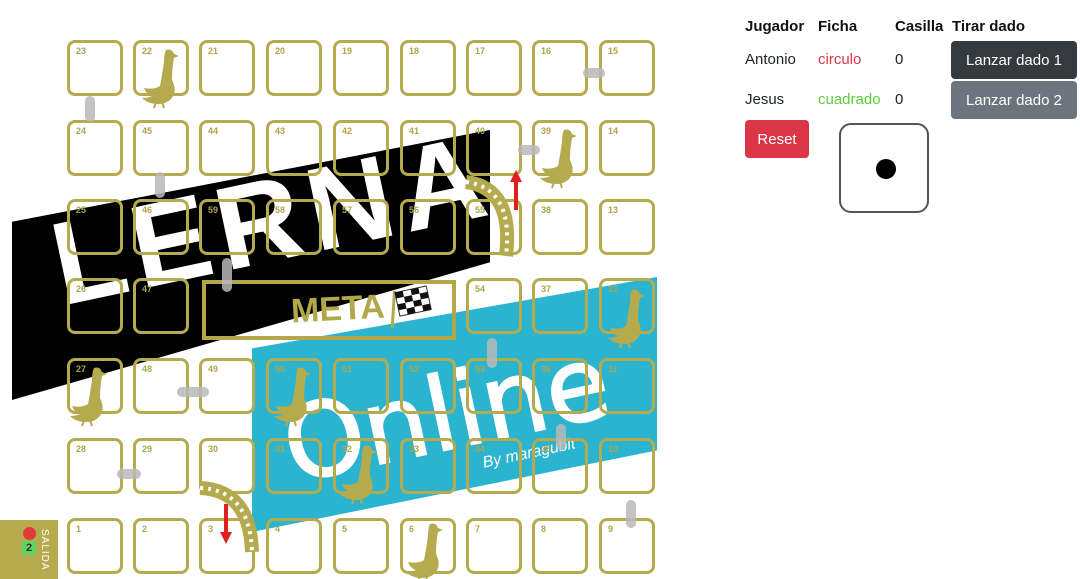 This screenshot has height=579, width=1080. What do you see at coordinates (480, 51) in the screenshot?
I see `cell-number: 17` at bounding box center [480, 51].